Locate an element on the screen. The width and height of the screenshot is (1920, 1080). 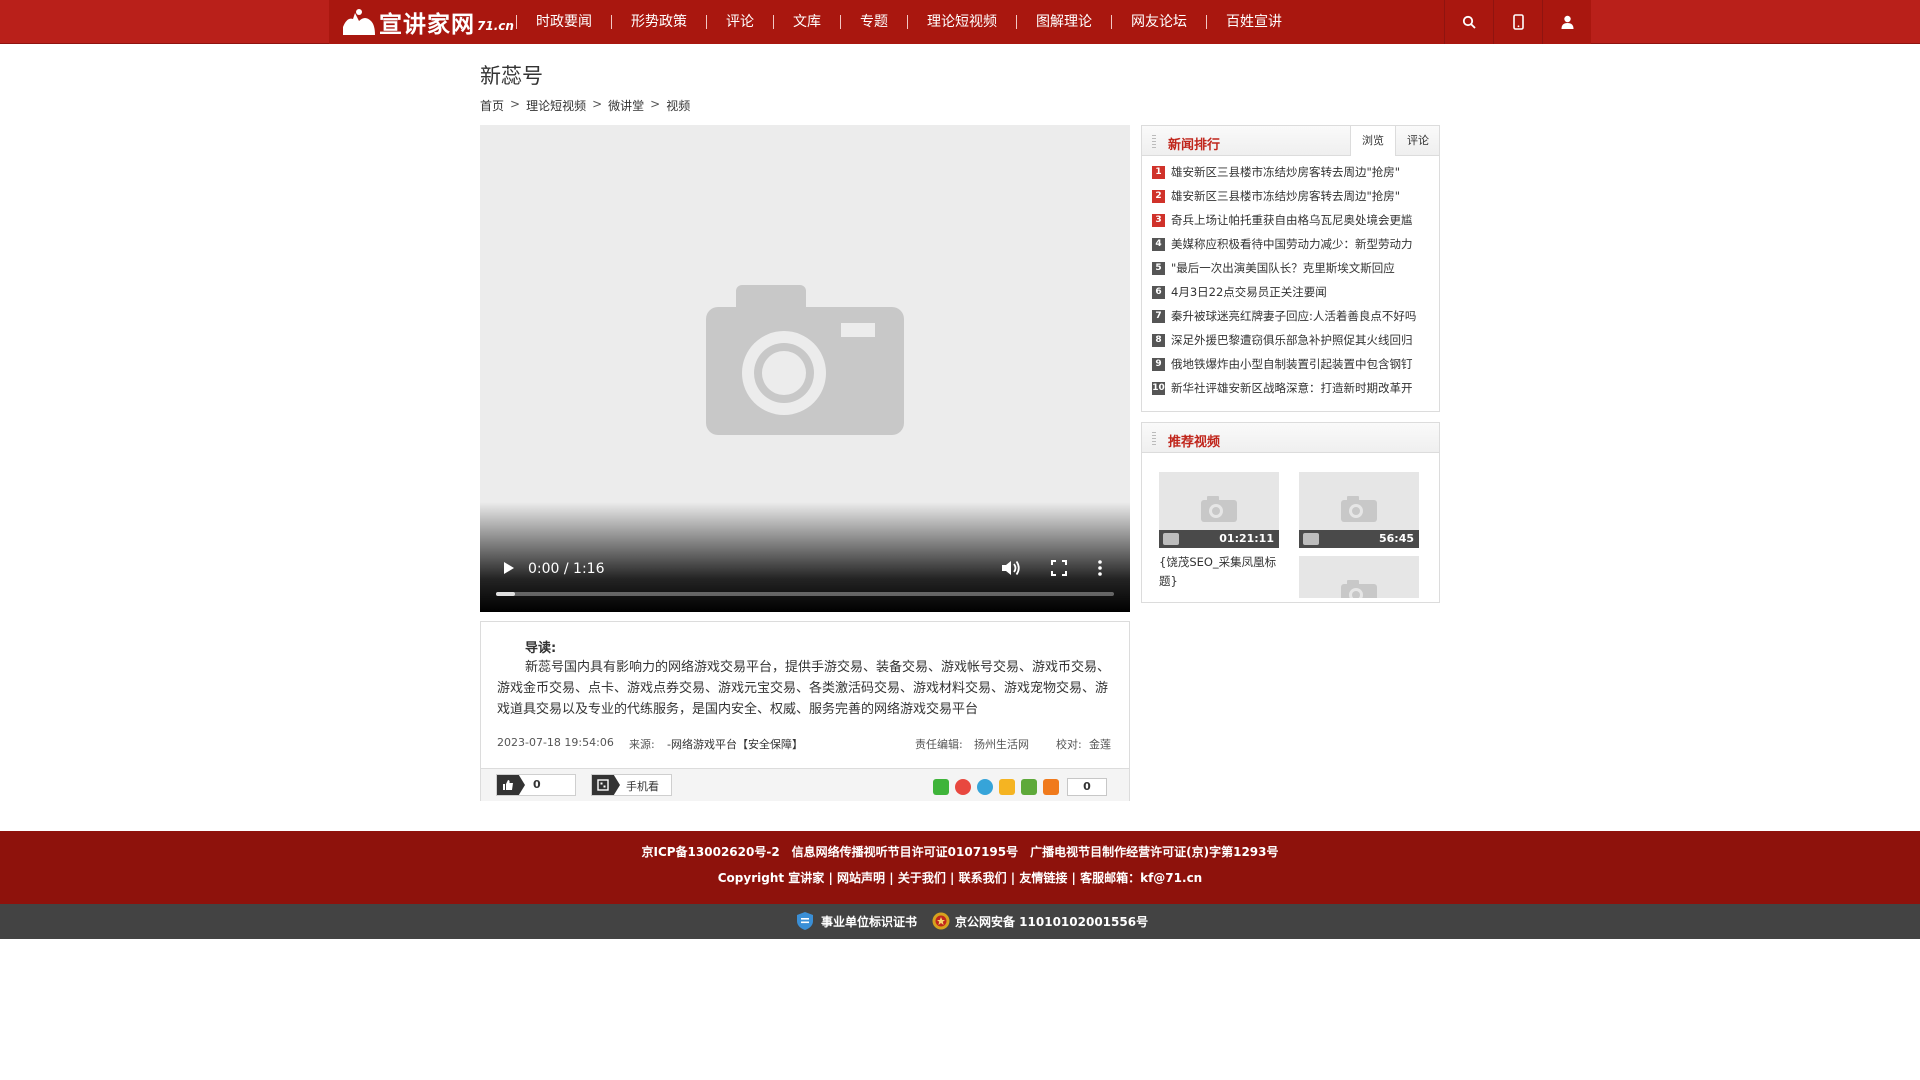
tab-views: 浏览 is located at coordinates (1372, 141).